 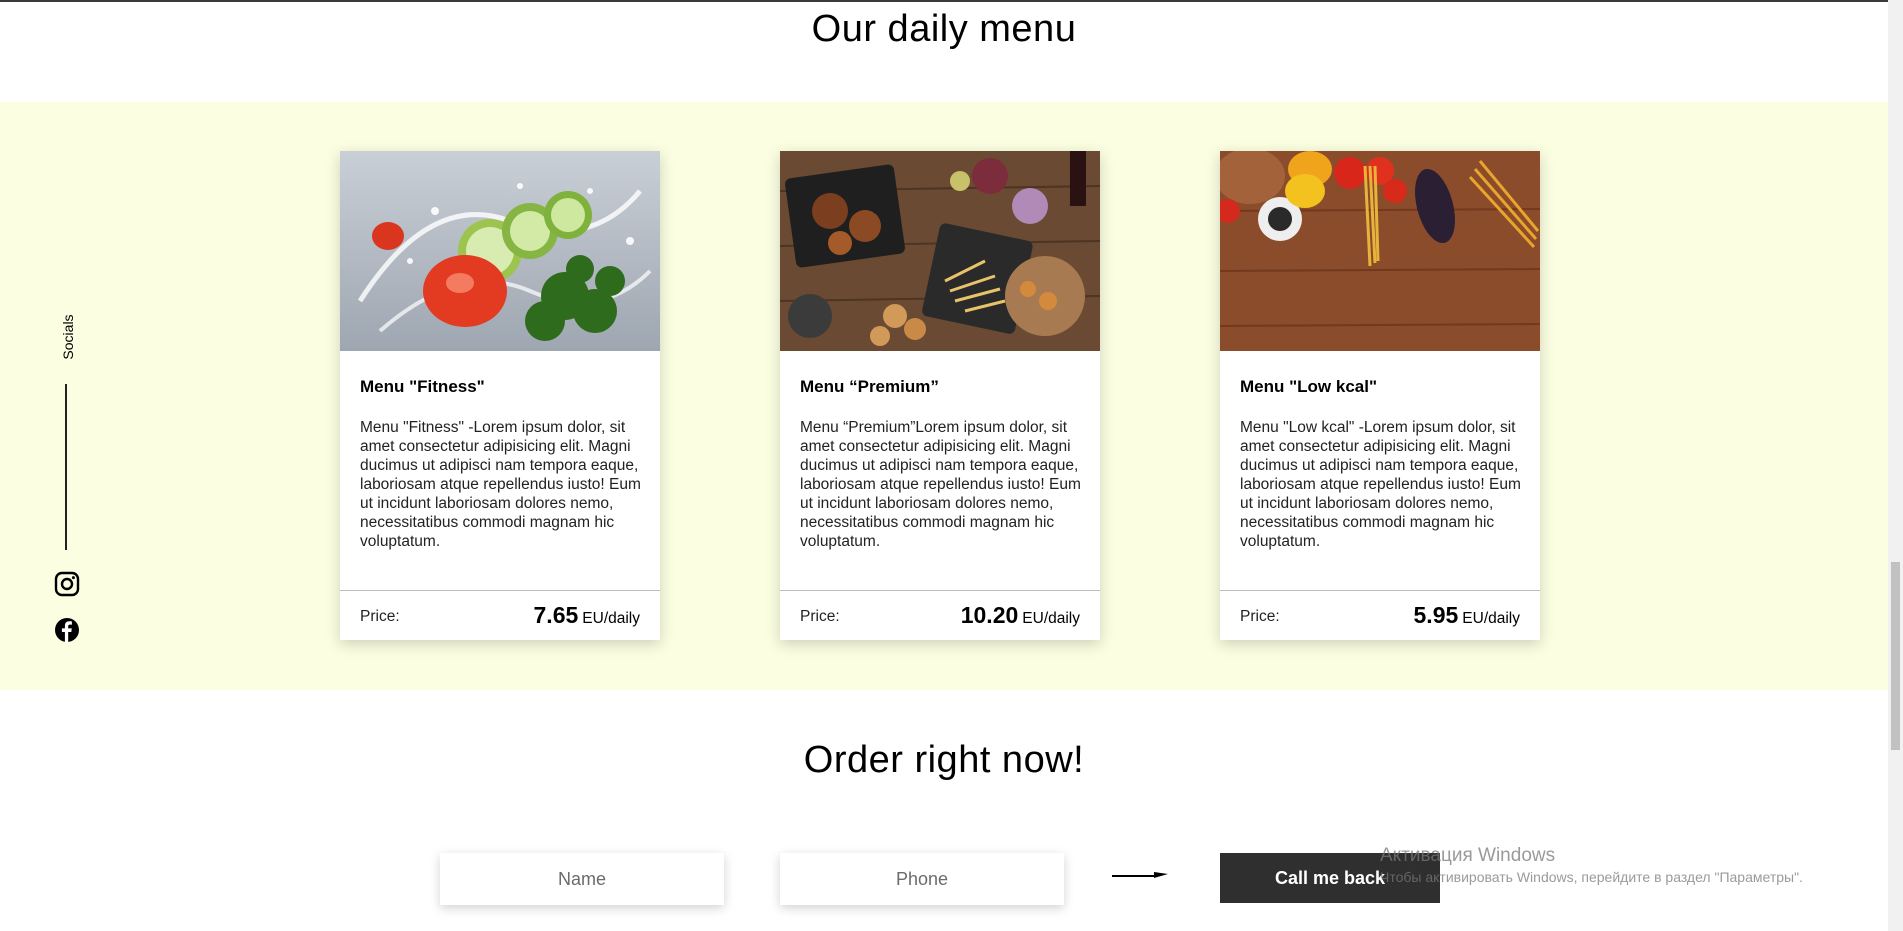 I want to click on low-kcal-vegetables-image, so click(x=1380, y=251).